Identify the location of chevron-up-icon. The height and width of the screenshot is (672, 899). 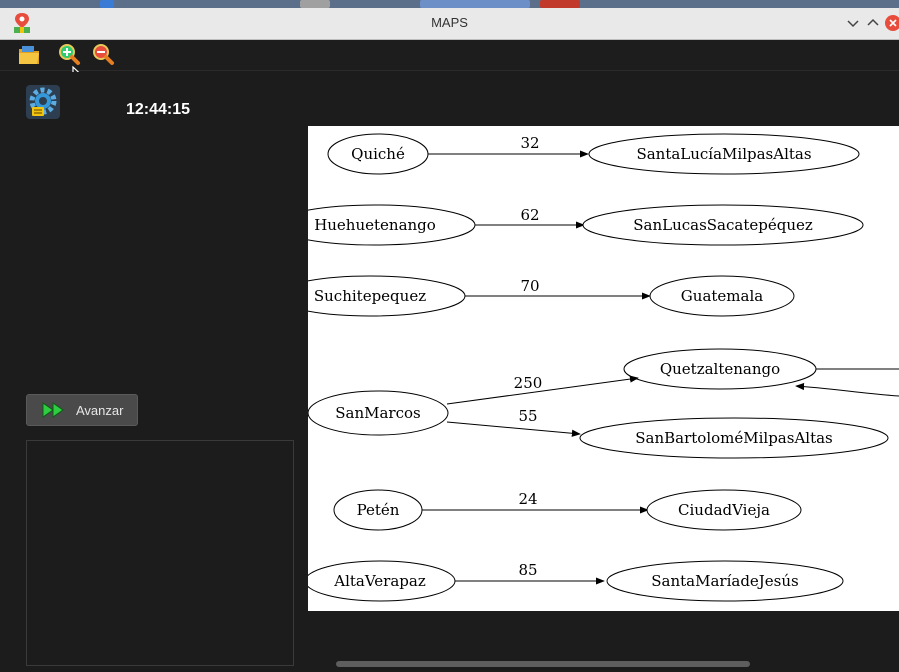
(873, 22).